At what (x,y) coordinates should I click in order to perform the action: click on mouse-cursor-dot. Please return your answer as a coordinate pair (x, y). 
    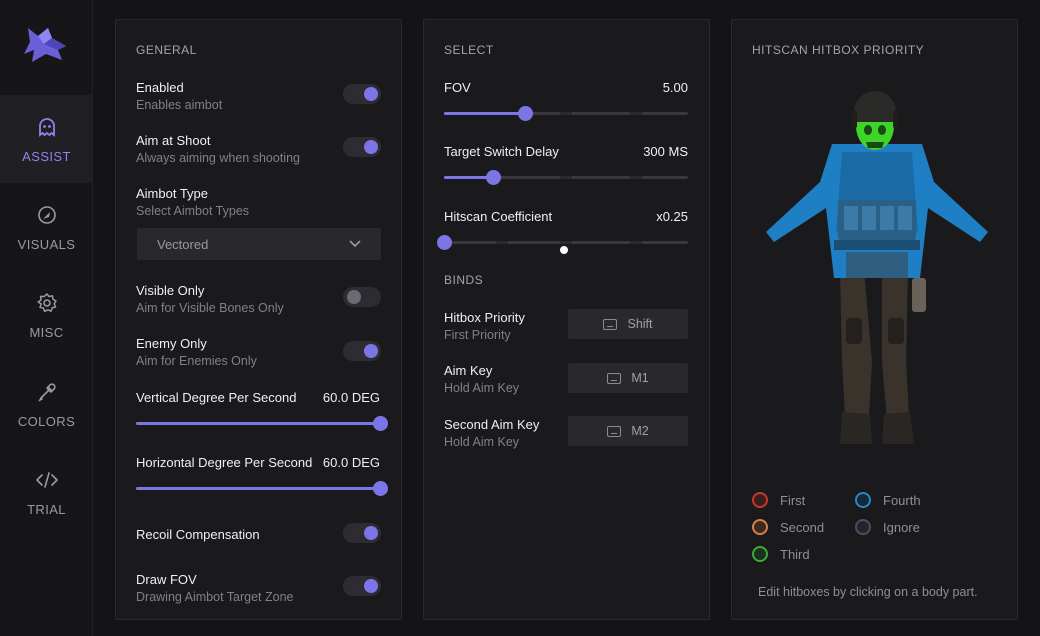
    Looking at the image, I should click on (564, 250).